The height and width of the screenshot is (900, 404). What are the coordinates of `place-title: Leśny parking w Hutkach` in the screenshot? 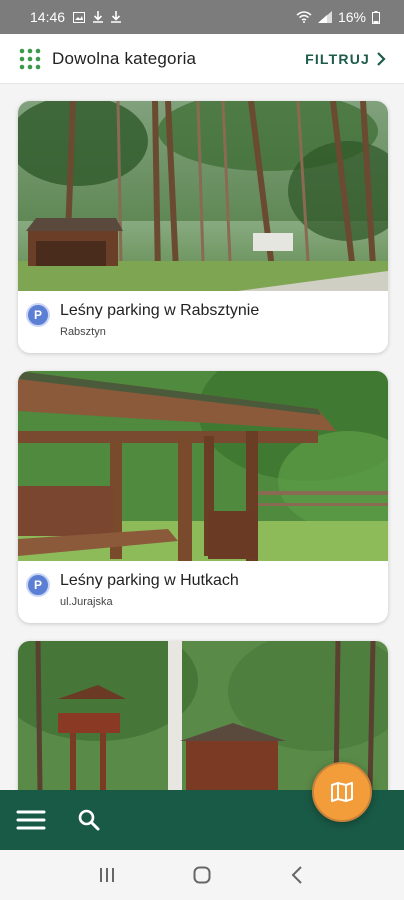 It's located at (149, 580).